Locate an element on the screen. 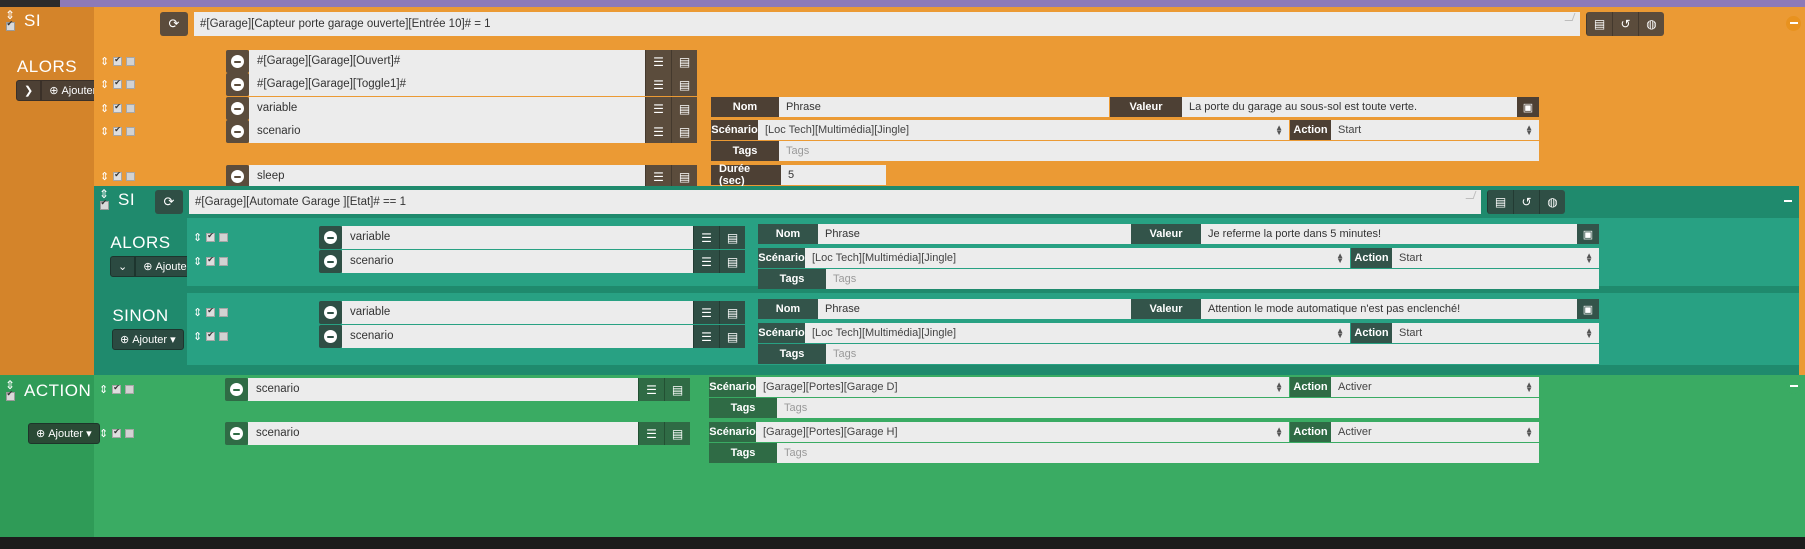  action-name-input: #[Garage][Garage][Toggle1]# is located at coordinates (447, 84).